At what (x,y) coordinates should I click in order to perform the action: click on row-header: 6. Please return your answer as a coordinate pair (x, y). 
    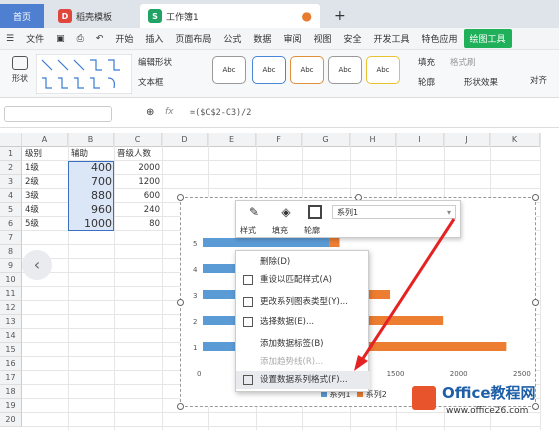
    Looking at the image, I should click on (11, 224).